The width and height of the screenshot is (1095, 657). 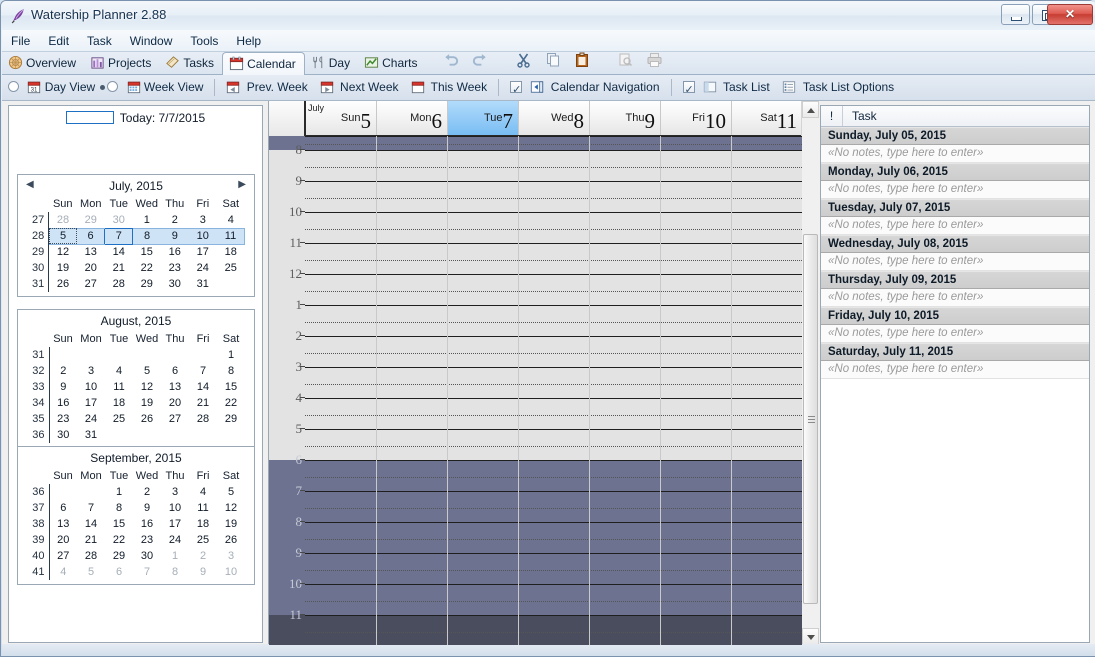 What do you see at coordinates (38, 403) in the screenshot?
I see `week-number: 34` at bounding box center [38, 403].